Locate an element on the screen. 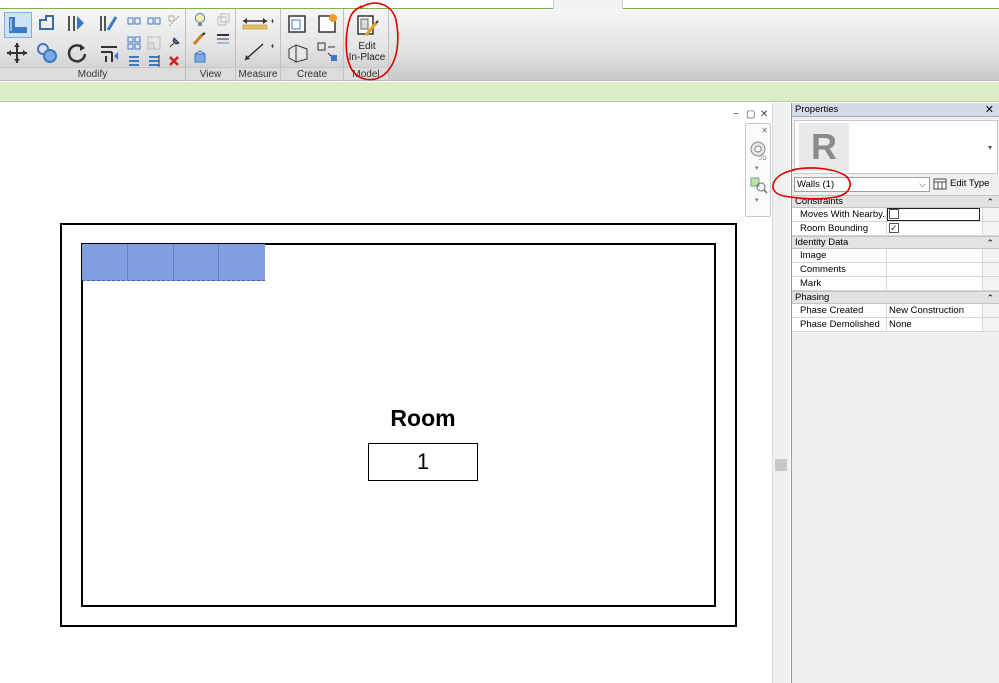 This screenshot has height=683, width=999. scale-icon is located at coordinates (154, 43).